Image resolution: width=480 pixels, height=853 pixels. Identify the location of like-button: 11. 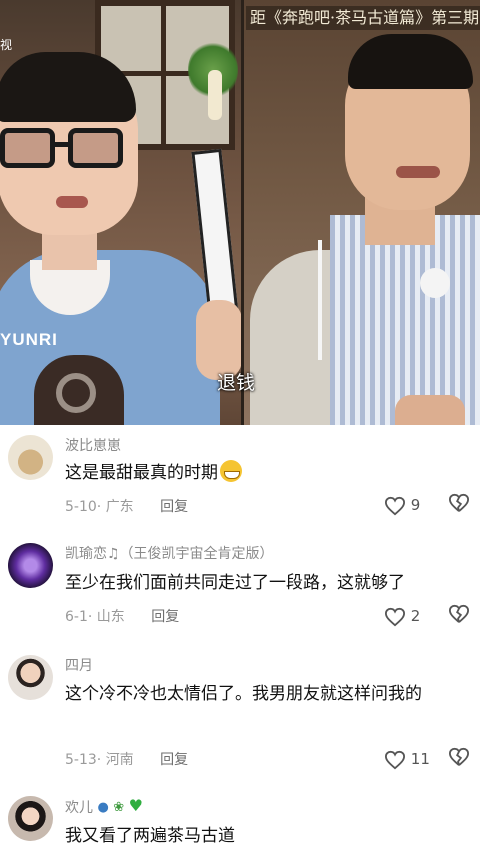
(414, 759).